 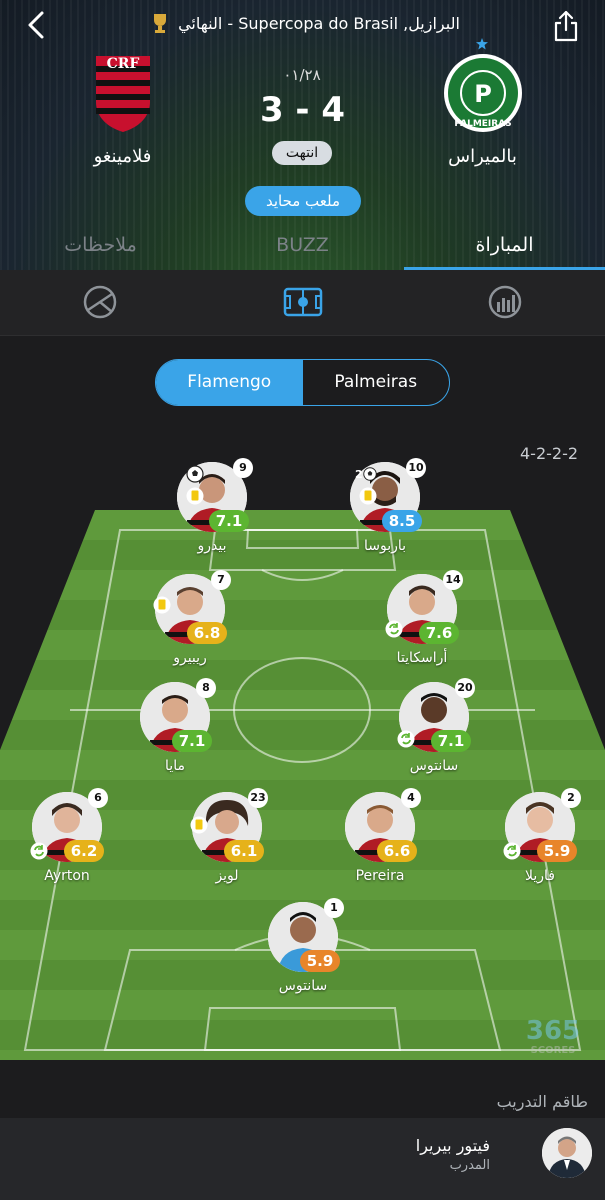 I want to click on player-number: 9, so click(x=243, y=468).